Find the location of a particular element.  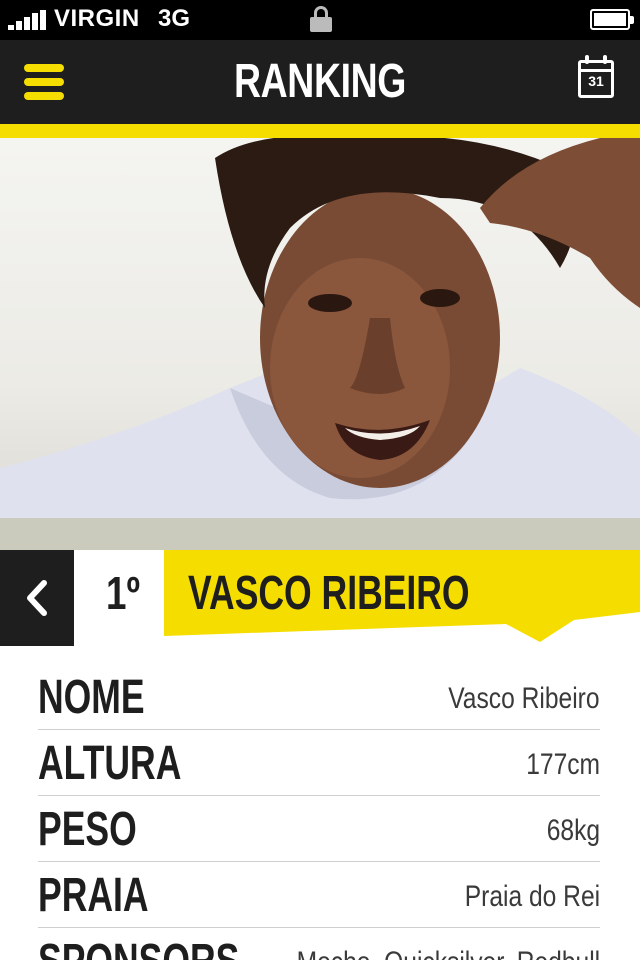

chevron-left-icon is located at coordinates (37, 598).